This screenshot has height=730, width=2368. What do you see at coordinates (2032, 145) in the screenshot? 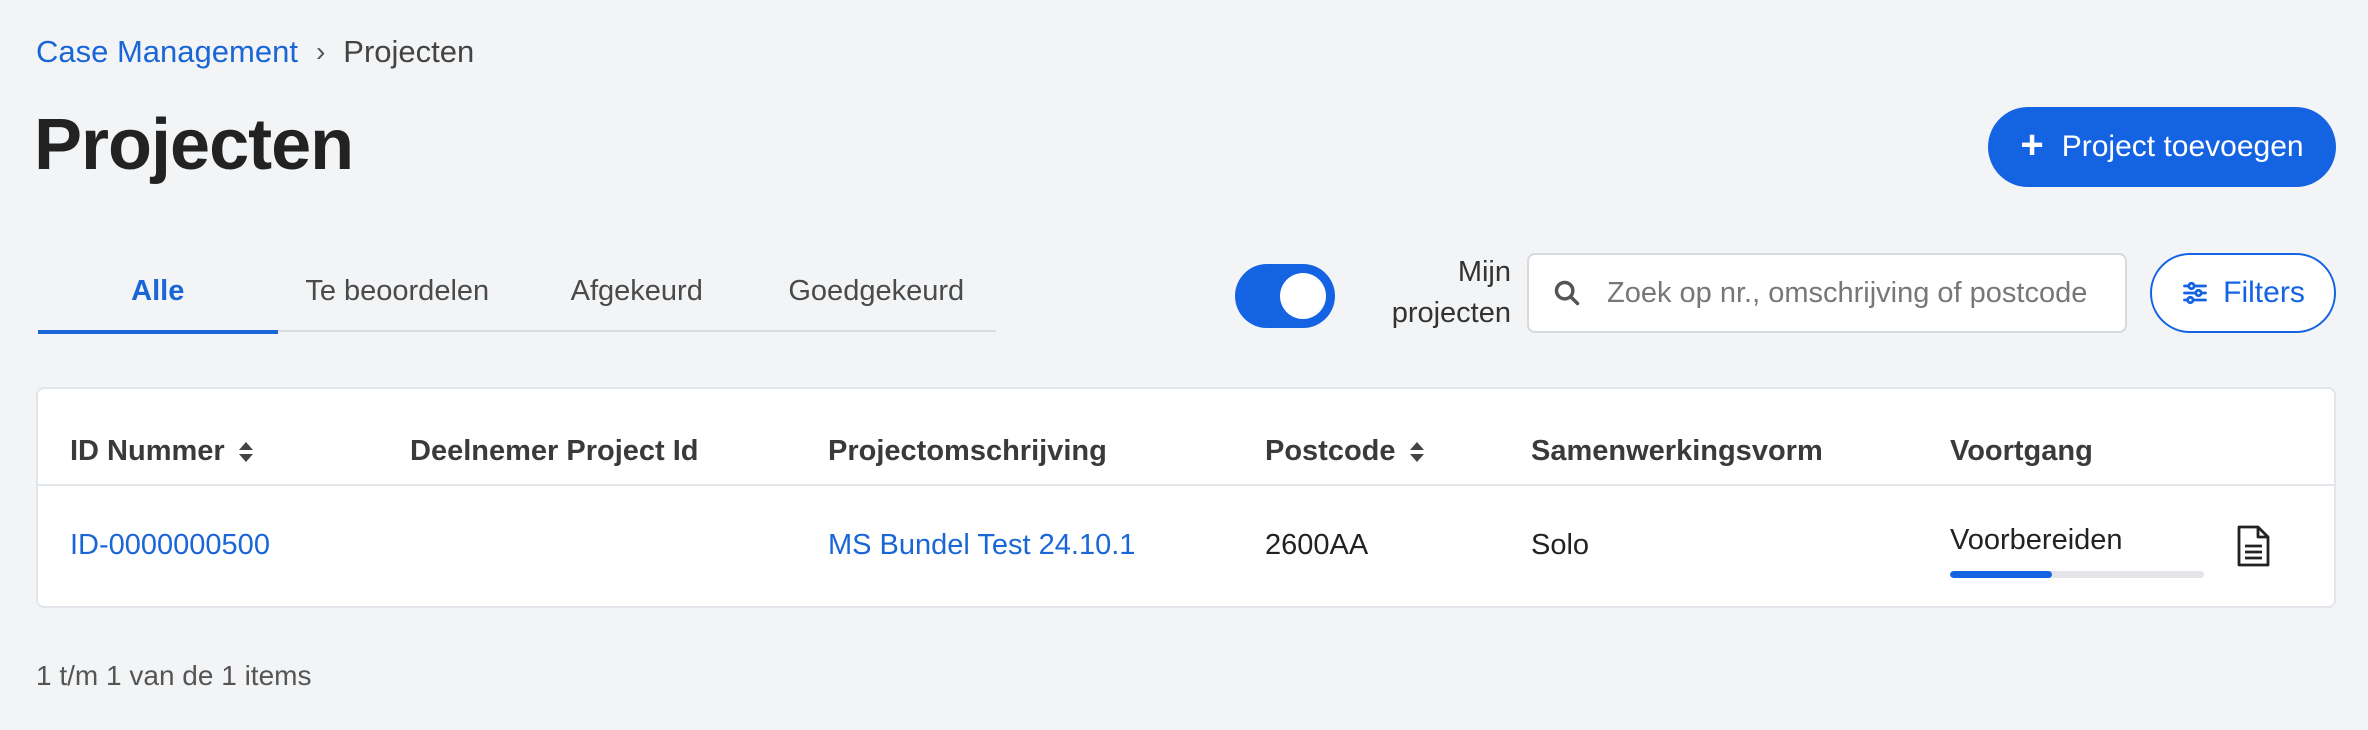
I see `plus-icon: +` at bounding box center [2032, 145].